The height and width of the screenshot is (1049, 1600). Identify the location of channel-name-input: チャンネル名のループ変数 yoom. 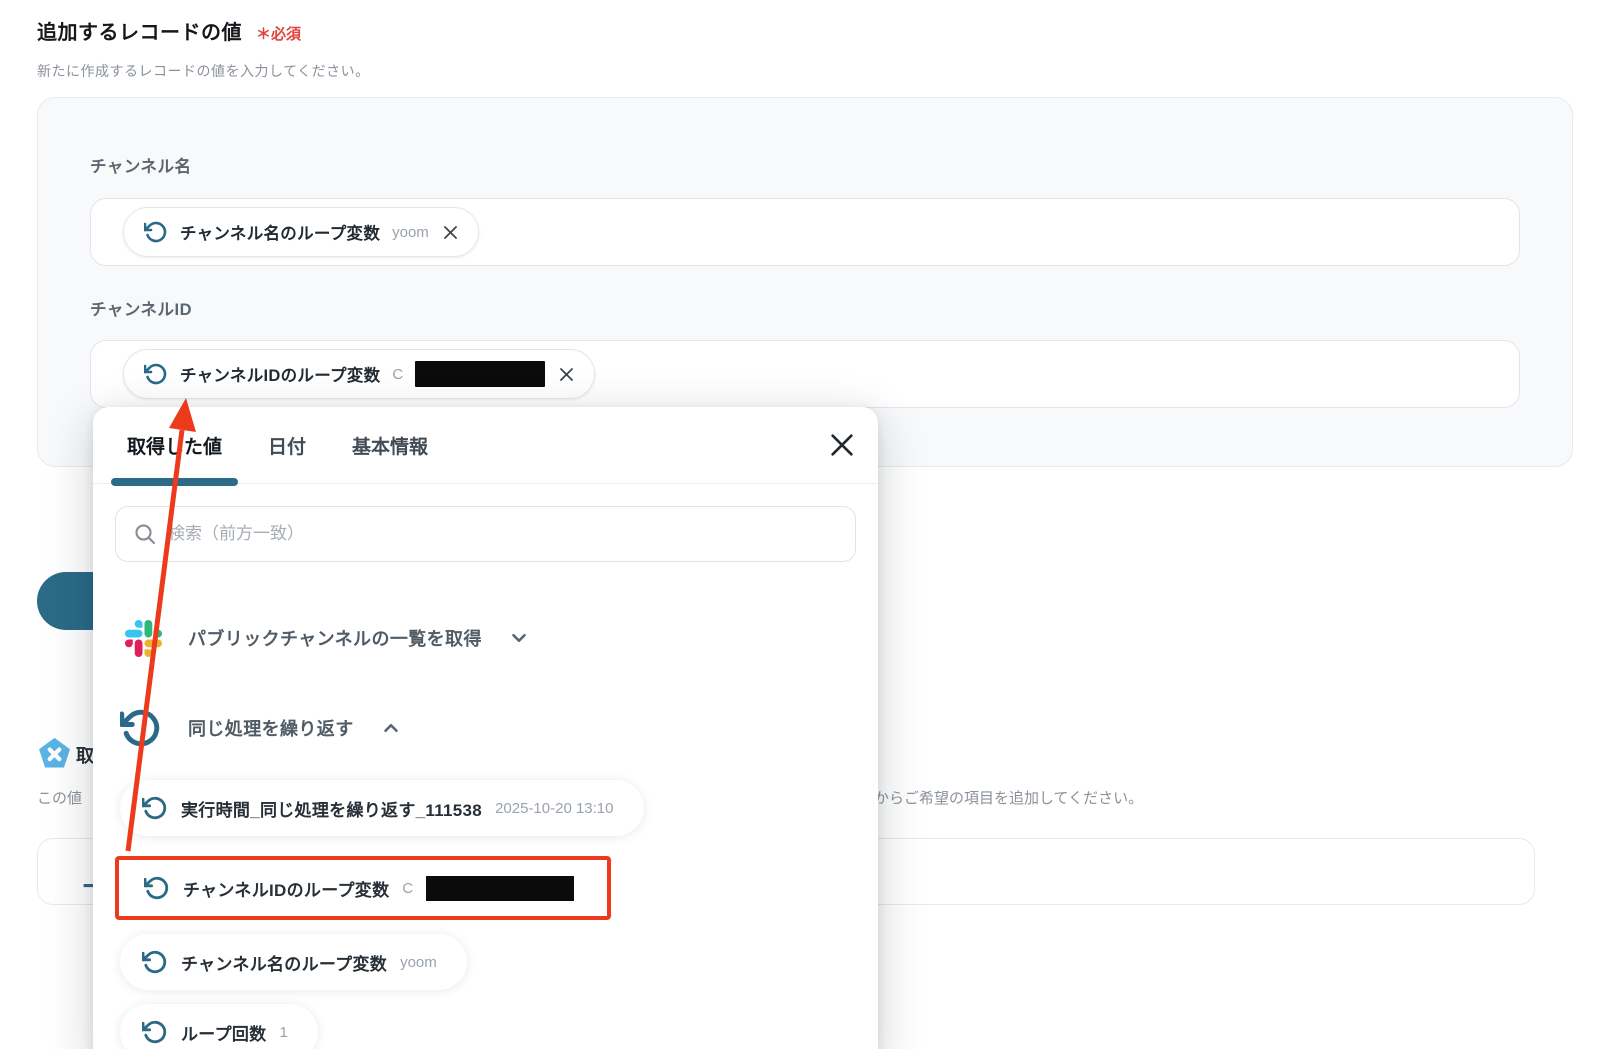
(805, 232).